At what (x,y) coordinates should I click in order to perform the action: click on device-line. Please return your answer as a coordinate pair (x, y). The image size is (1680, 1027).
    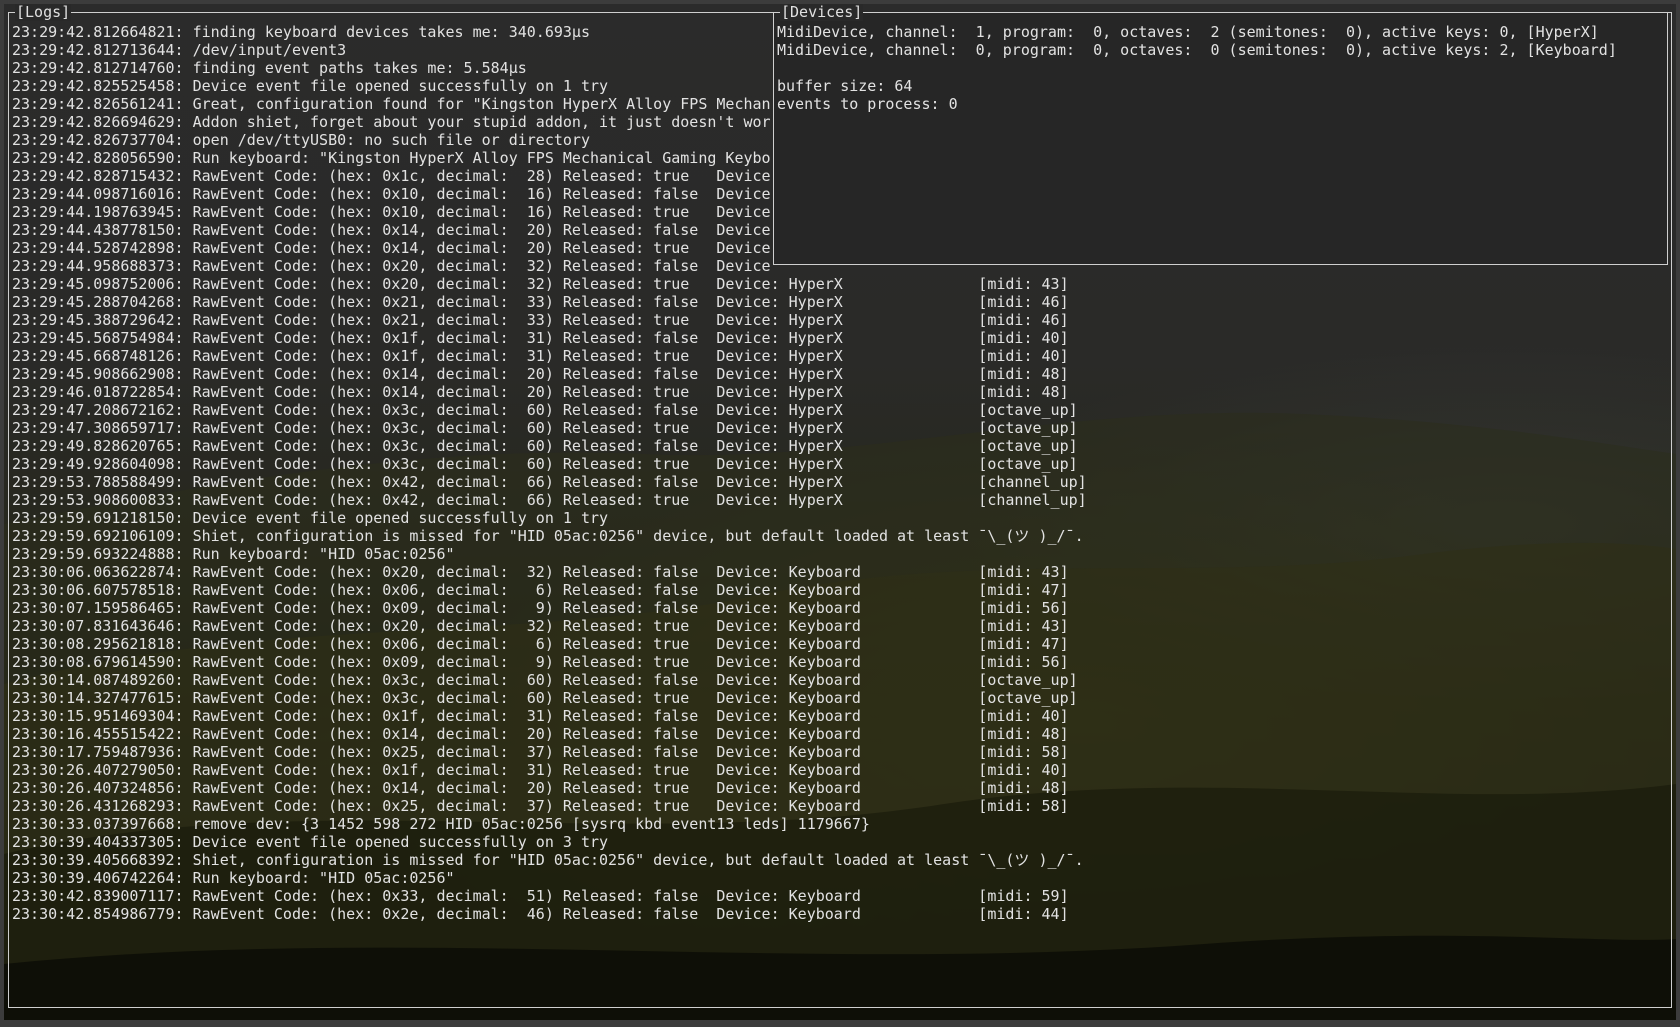
    Looking at the image, I should click on (1197, 68).